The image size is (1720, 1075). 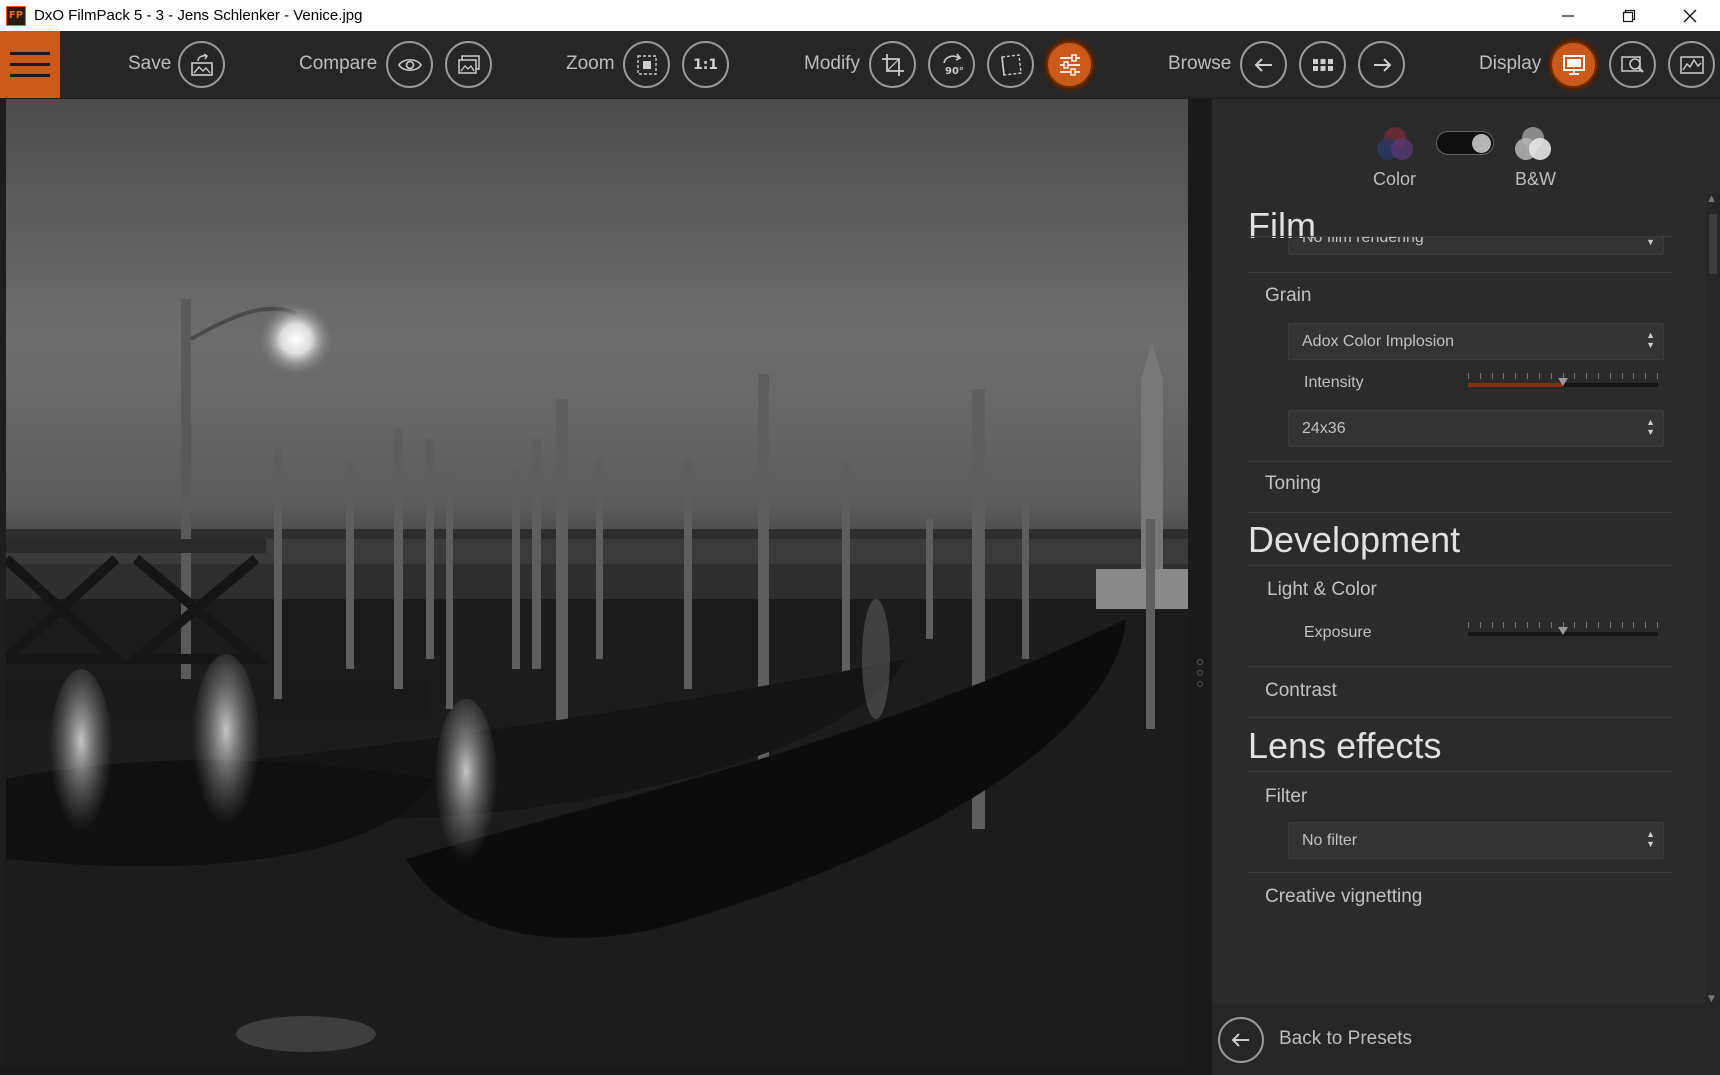 What do you see at coordinates (832, 63) in the screenshot?
I see `modify-label: Modify` at bounding box center [832, 63].